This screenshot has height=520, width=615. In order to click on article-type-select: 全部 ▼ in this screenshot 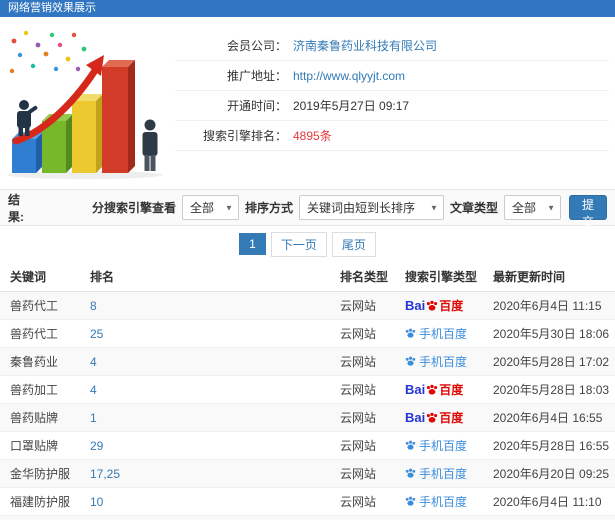, I will do `click(532, 207)`.